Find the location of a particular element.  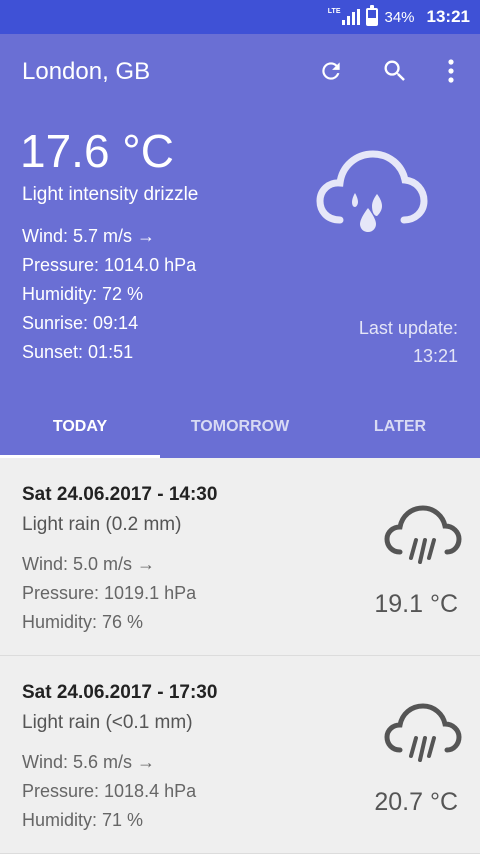

tab-tomorrow: TOMORROW is located at coordinates (240, 431).